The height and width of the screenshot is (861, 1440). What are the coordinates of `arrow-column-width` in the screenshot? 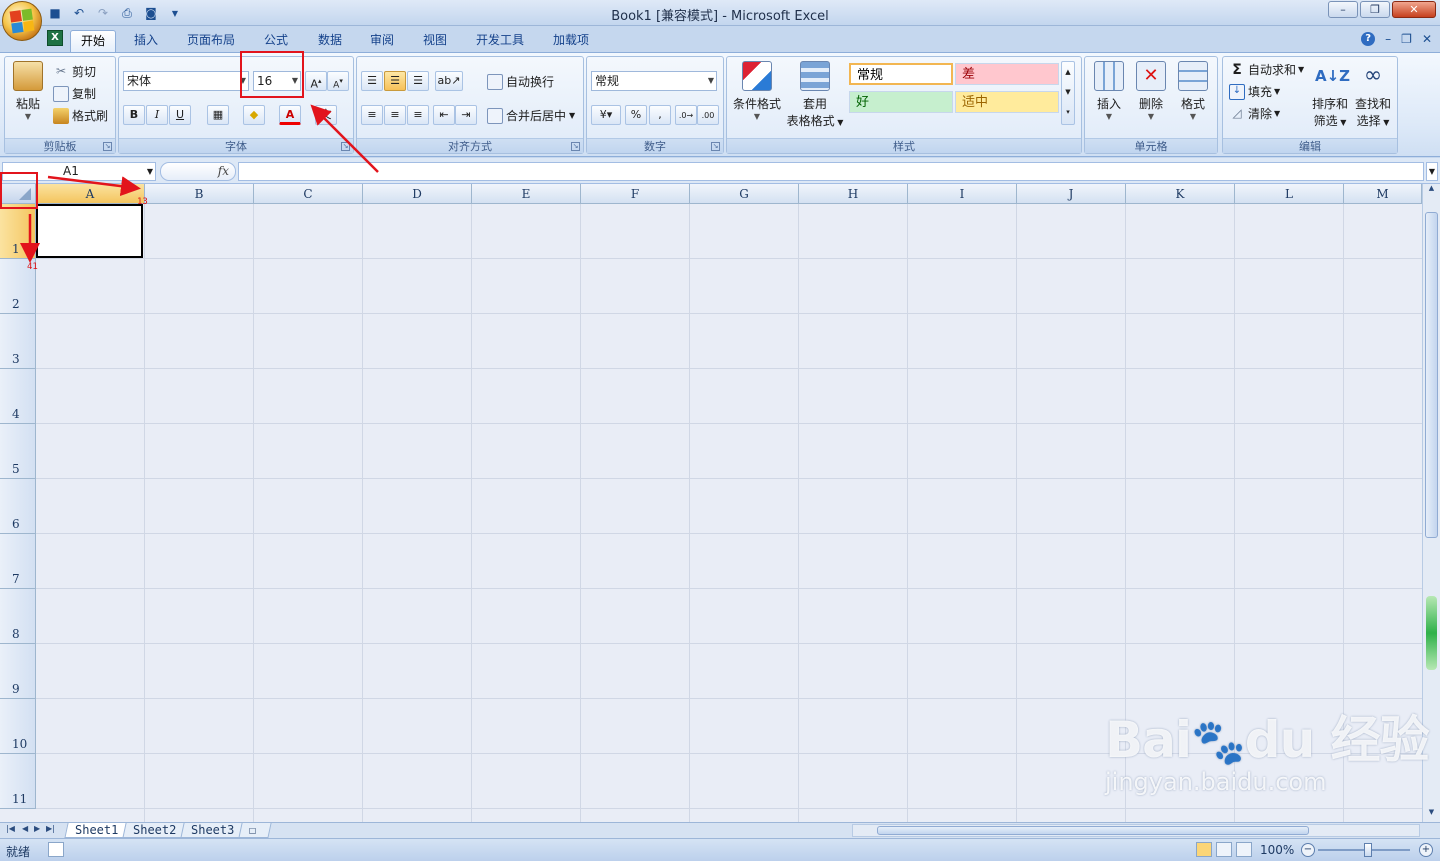 It's located at (94, 186).